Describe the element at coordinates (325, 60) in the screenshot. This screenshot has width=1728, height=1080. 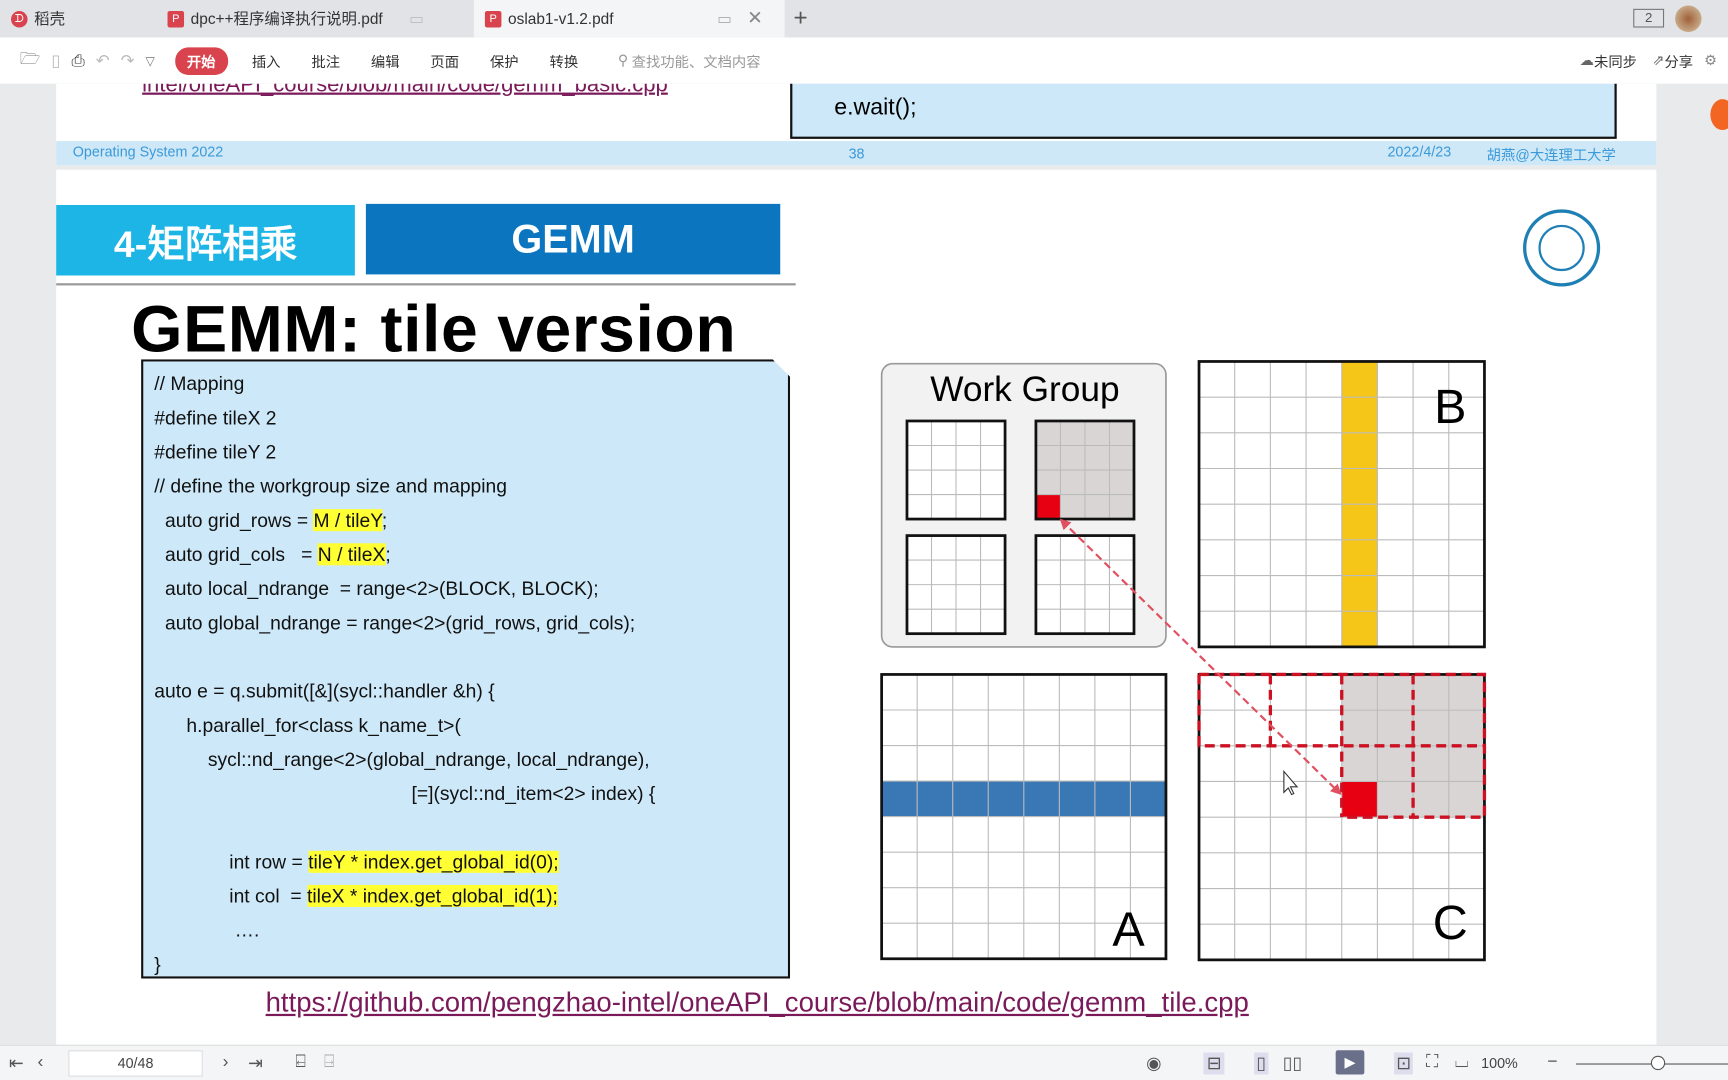
I see `menu-annotate: 批注` at that location.